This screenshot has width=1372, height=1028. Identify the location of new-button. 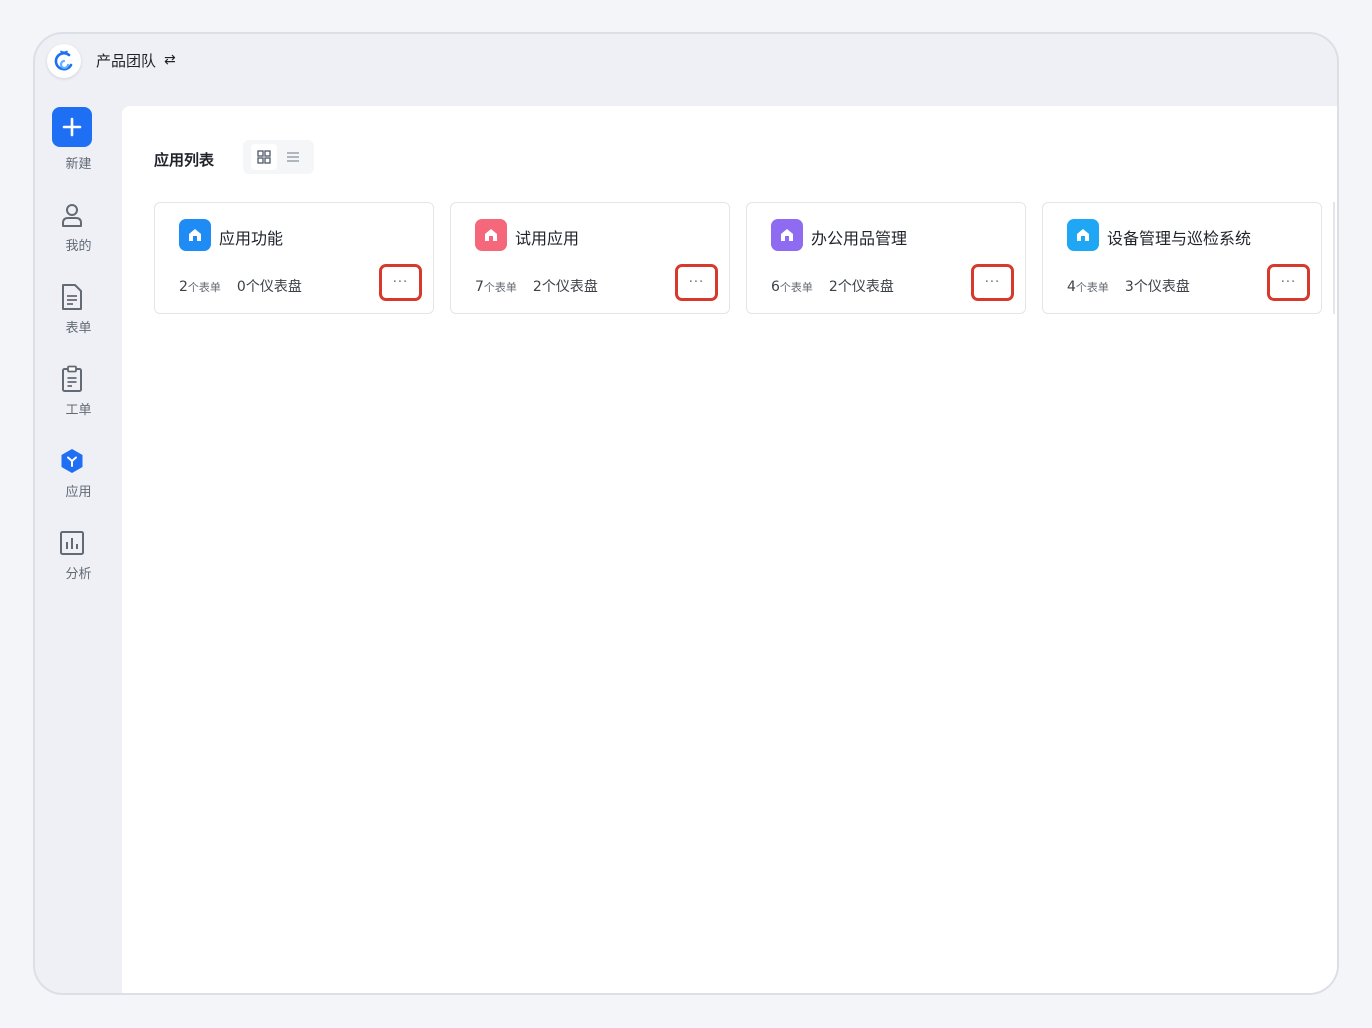
(72, 127).